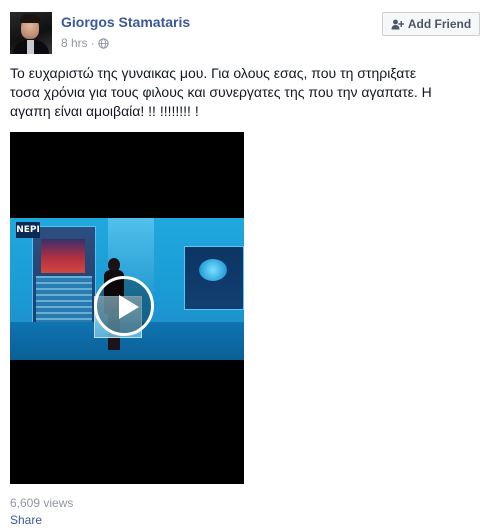 The width and height of the screenshot is (490, 531). Describe the element at coordinates (26, 520) in the screenshot. I see `share-link: Share` at that location.